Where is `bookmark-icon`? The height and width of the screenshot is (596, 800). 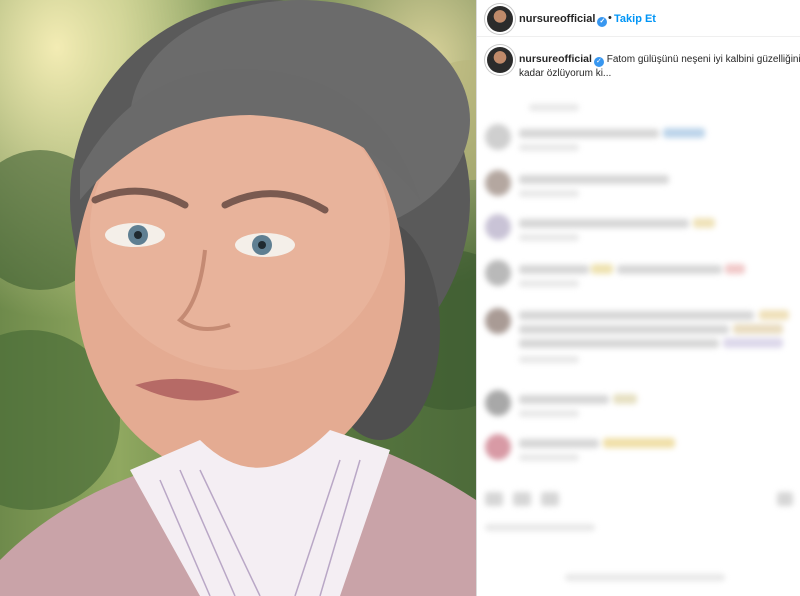
bookmark-icon is located at coordinates (785, 499).